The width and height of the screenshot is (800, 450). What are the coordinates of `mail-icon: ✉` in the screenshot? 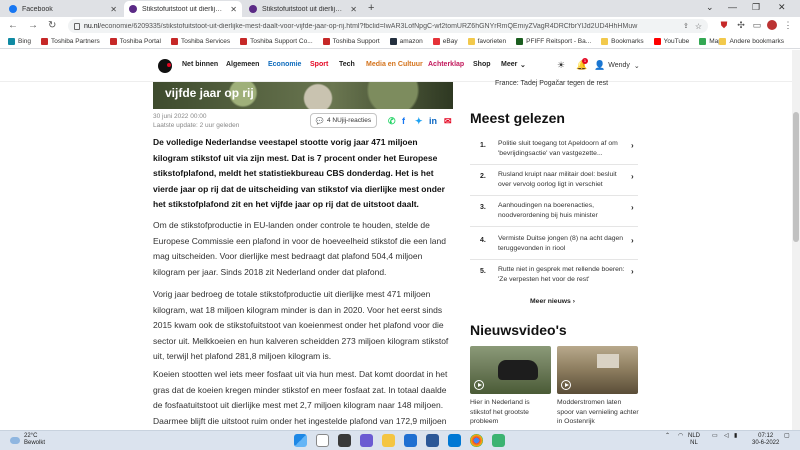 It's located at (448, 121).